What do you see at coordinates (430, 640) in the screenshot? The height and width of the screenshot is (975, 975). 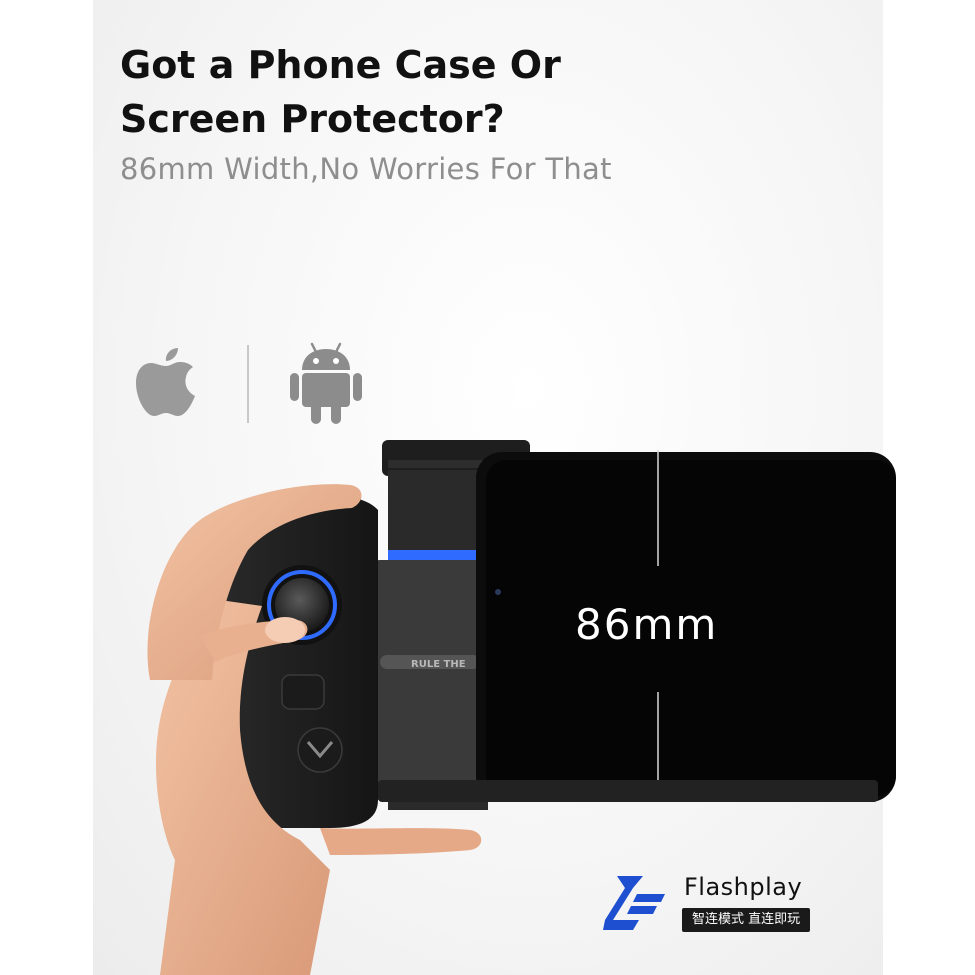 I see `telescopic-arm` at bounding box center [430, 640].